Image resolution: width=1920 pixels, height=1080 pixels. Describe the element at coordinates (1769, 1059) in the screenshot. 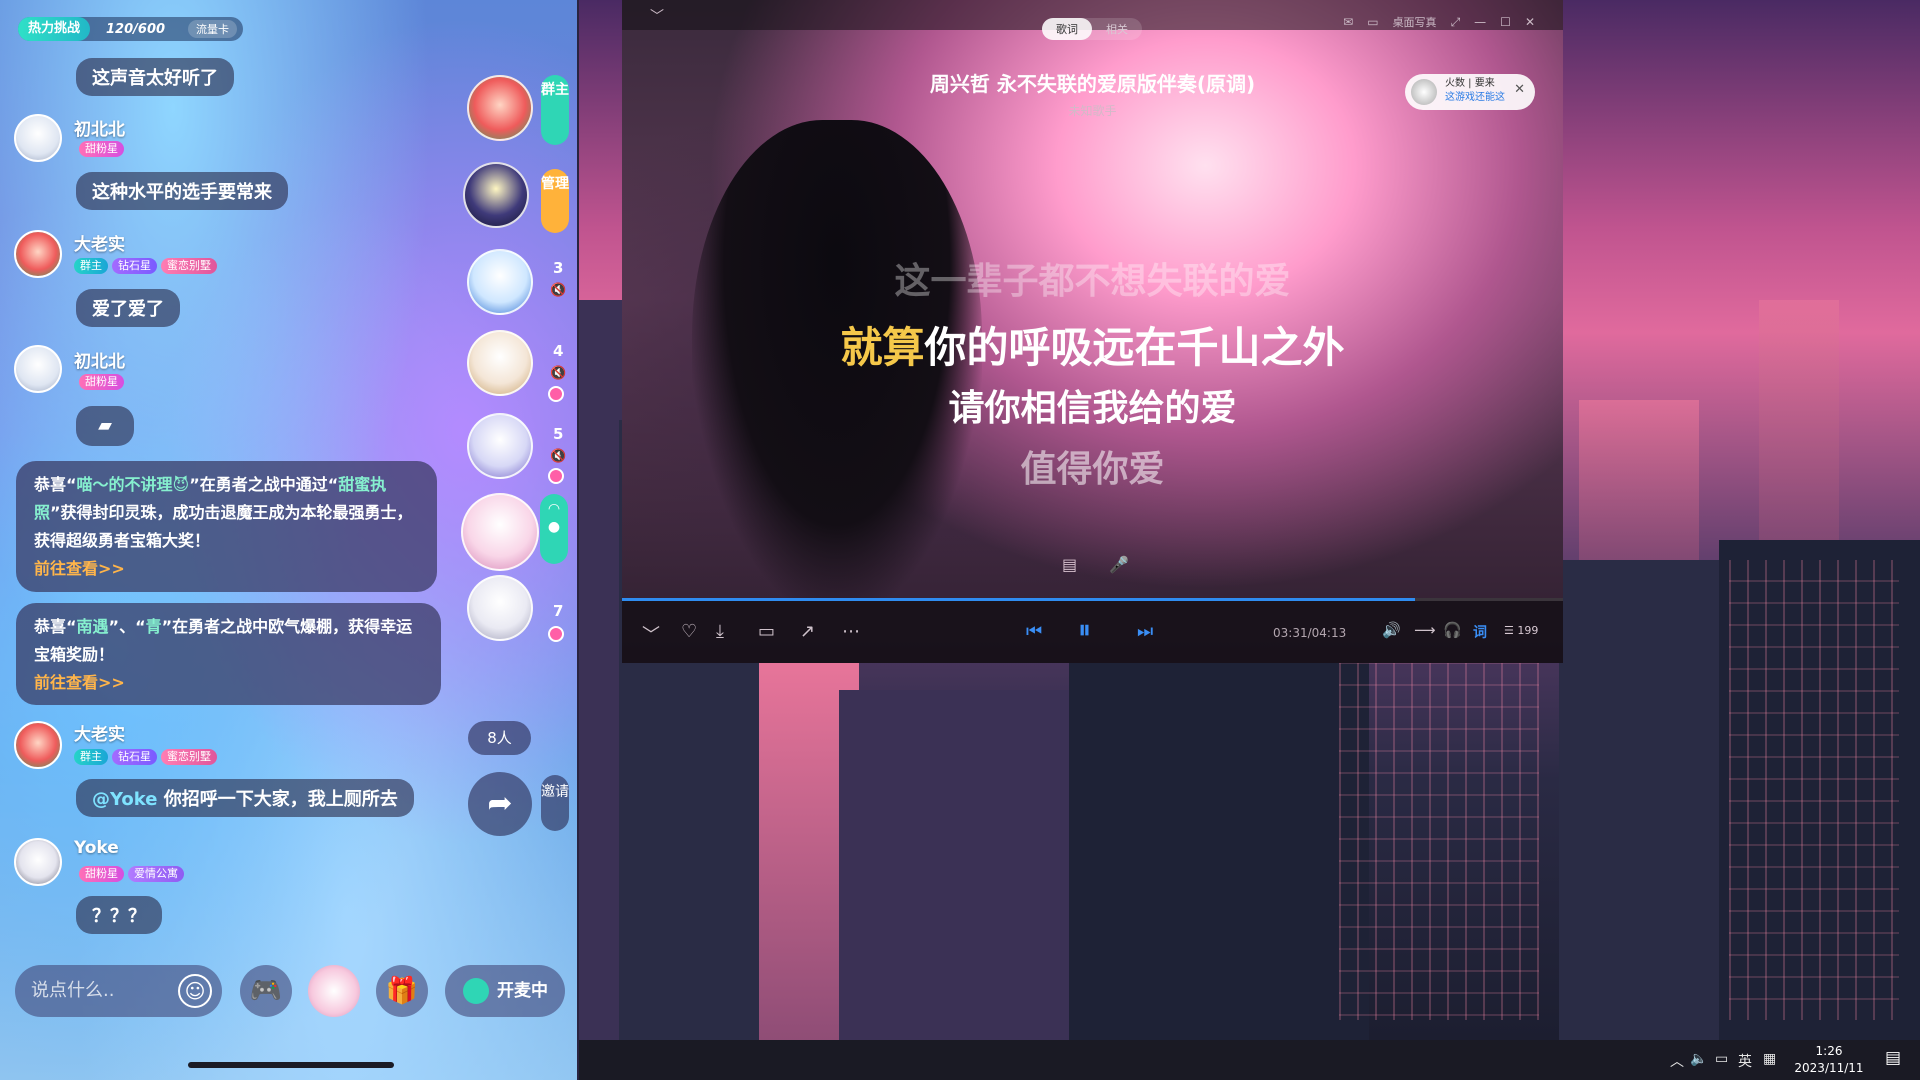

I see `keyboard-icon: ▦` at that location.